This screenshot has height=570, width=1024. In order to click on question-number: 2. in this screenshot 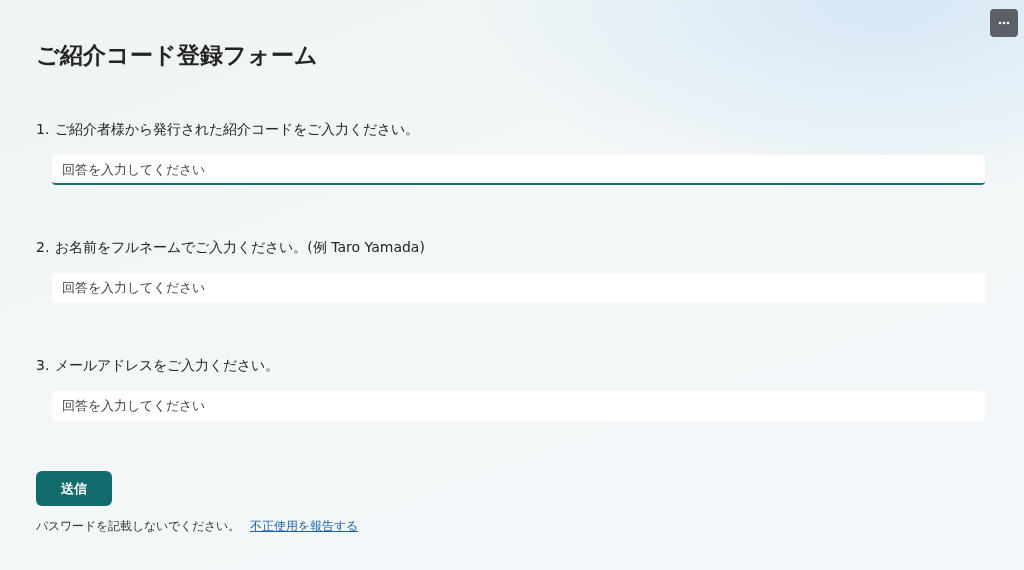, I will do `click(43, 248)`.